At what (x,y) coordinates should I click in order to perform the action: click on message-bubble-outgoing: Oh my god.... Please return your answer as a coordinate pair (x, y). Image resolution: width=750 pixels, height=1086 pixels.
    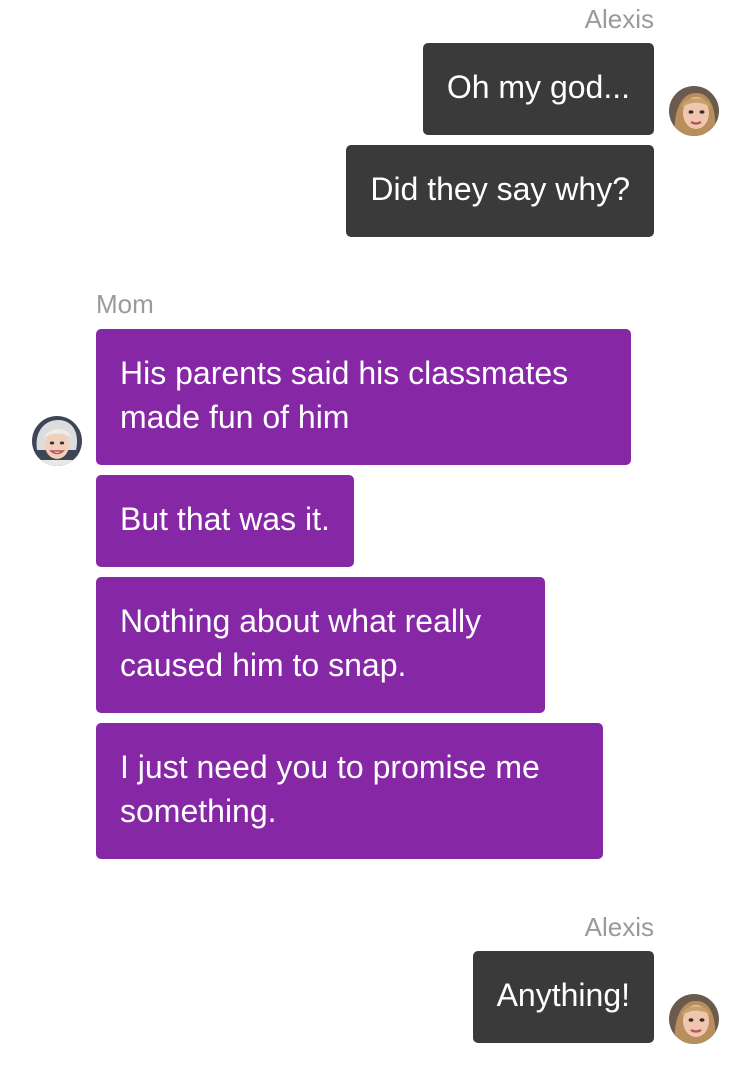
    Looking at the image, I should click on (538, 89).